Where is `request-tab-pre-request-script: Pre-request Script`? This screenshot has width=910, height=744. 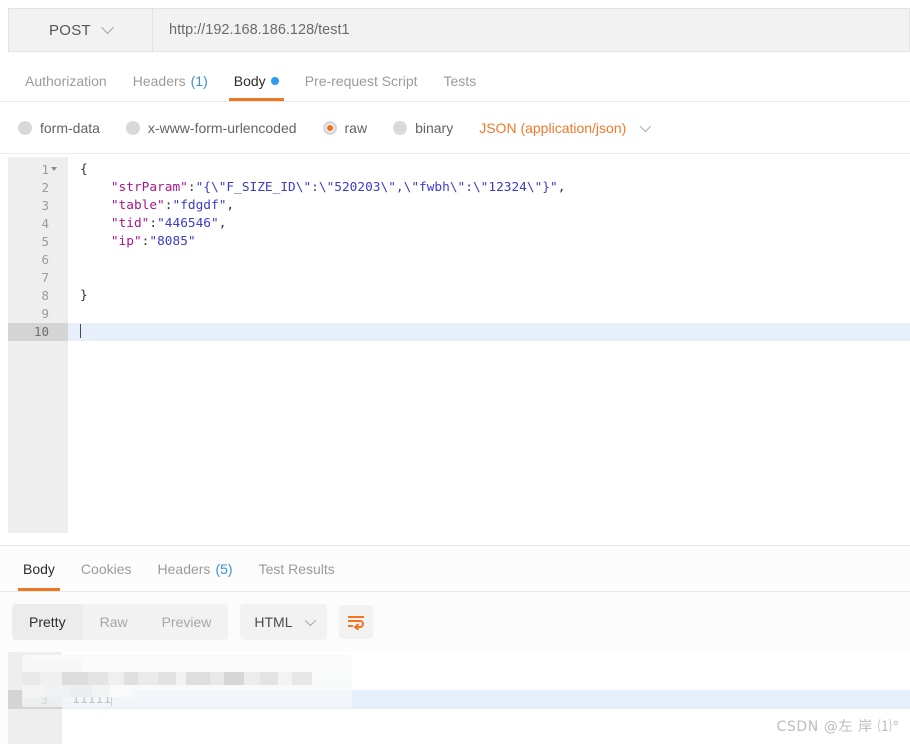
request-tab-pre-request-script: Pre-request Script is located at coordinates (361, 80).